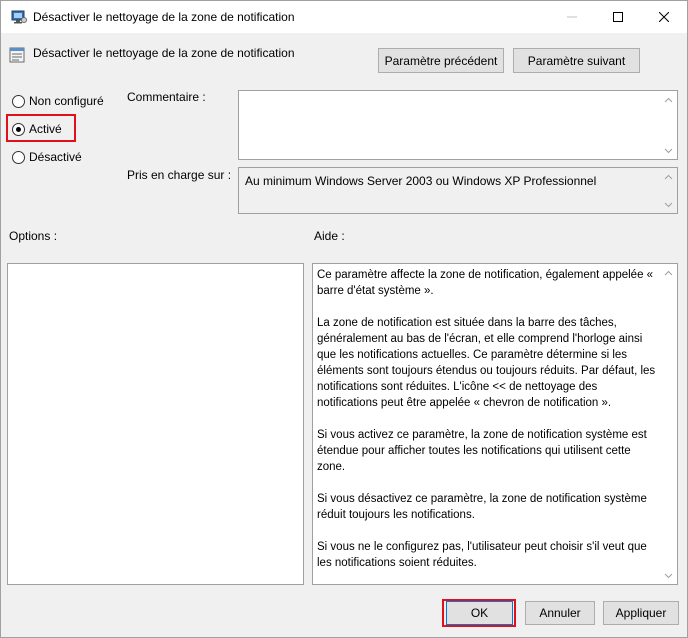  I want to click on enabled-highlight-box, so click(41, 128).